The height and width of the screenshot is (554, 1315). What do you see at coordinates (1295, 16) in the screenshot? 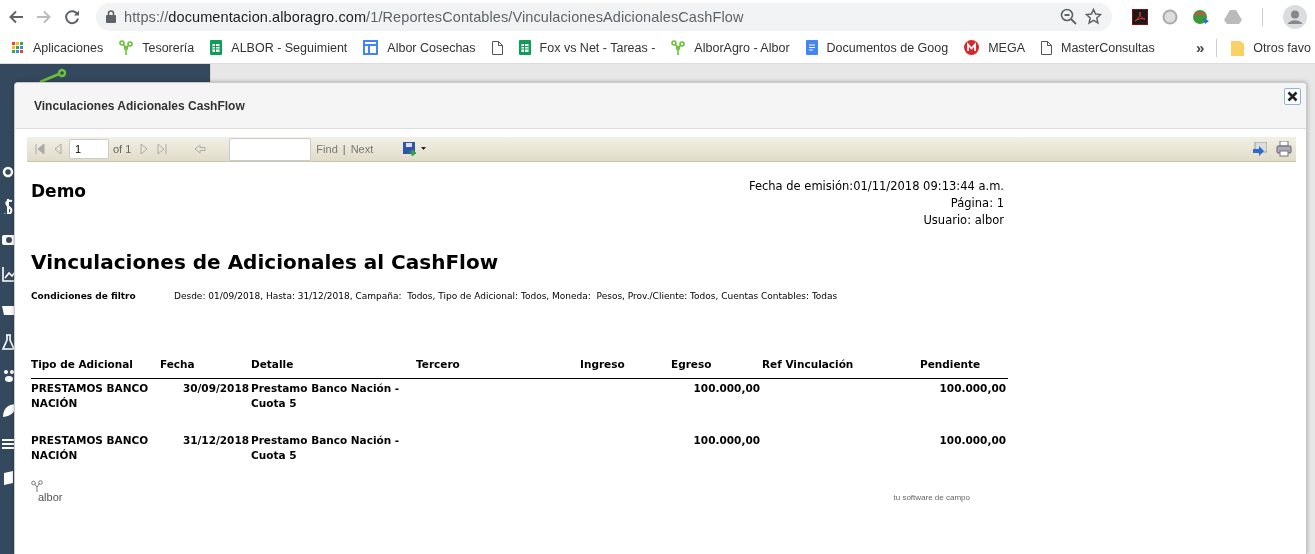
I see `profile-avatar-icon` at bounding box center [1295, 16].